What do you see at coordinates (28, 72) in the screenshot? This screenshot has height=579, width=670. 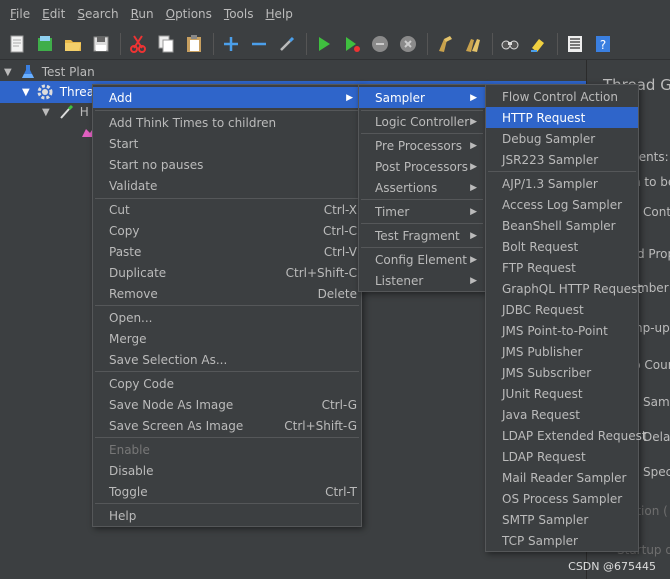 I see `flask-icon` at bounding box center [28, 72].